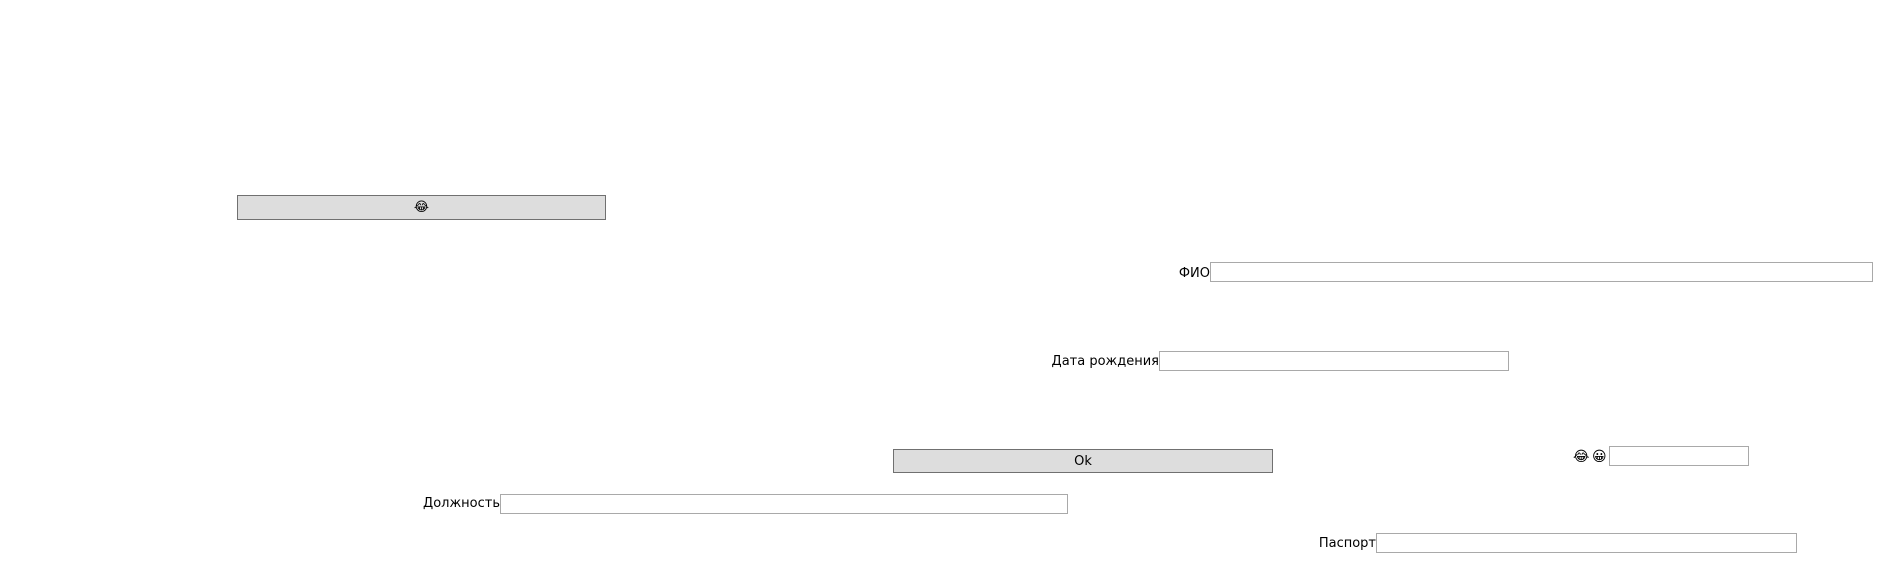 The width and height of the screenshot is (1892, 575). What do you see at coordinates (1334, 361) in the screenshot?
I see `birth-date-field` at bounding box center [1334, 361].